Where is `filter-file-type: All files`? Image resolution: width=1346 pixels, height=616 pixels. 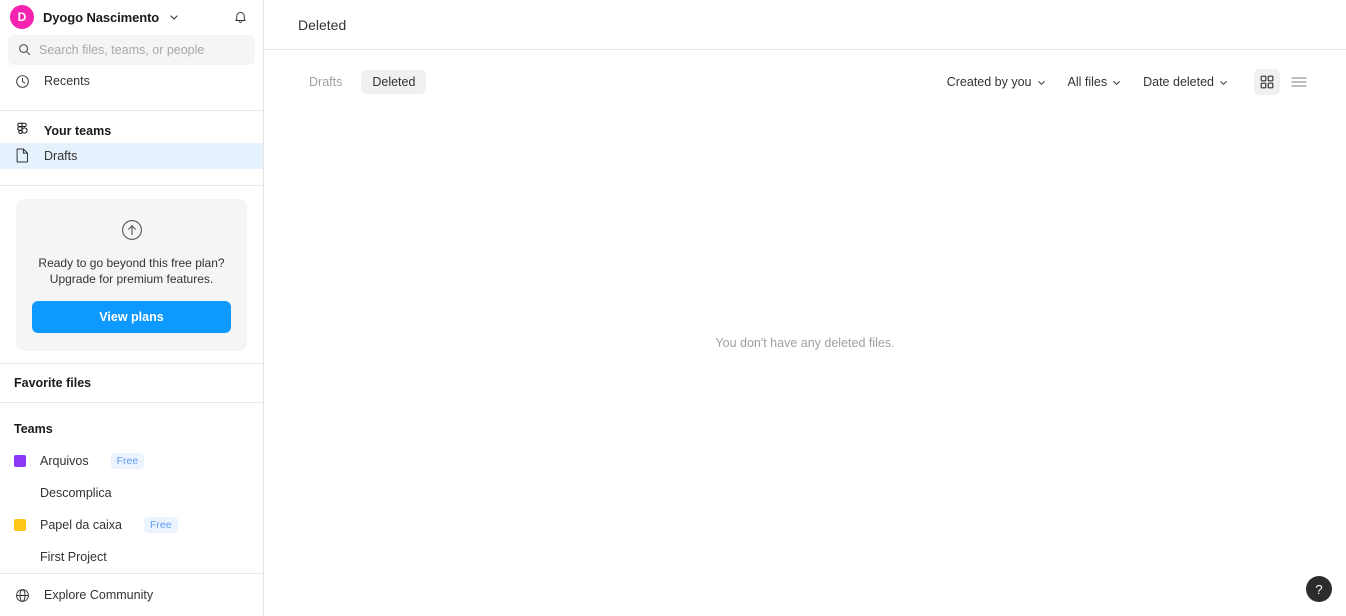 filter-file-type: All files is located at coordinates (1095, 82).